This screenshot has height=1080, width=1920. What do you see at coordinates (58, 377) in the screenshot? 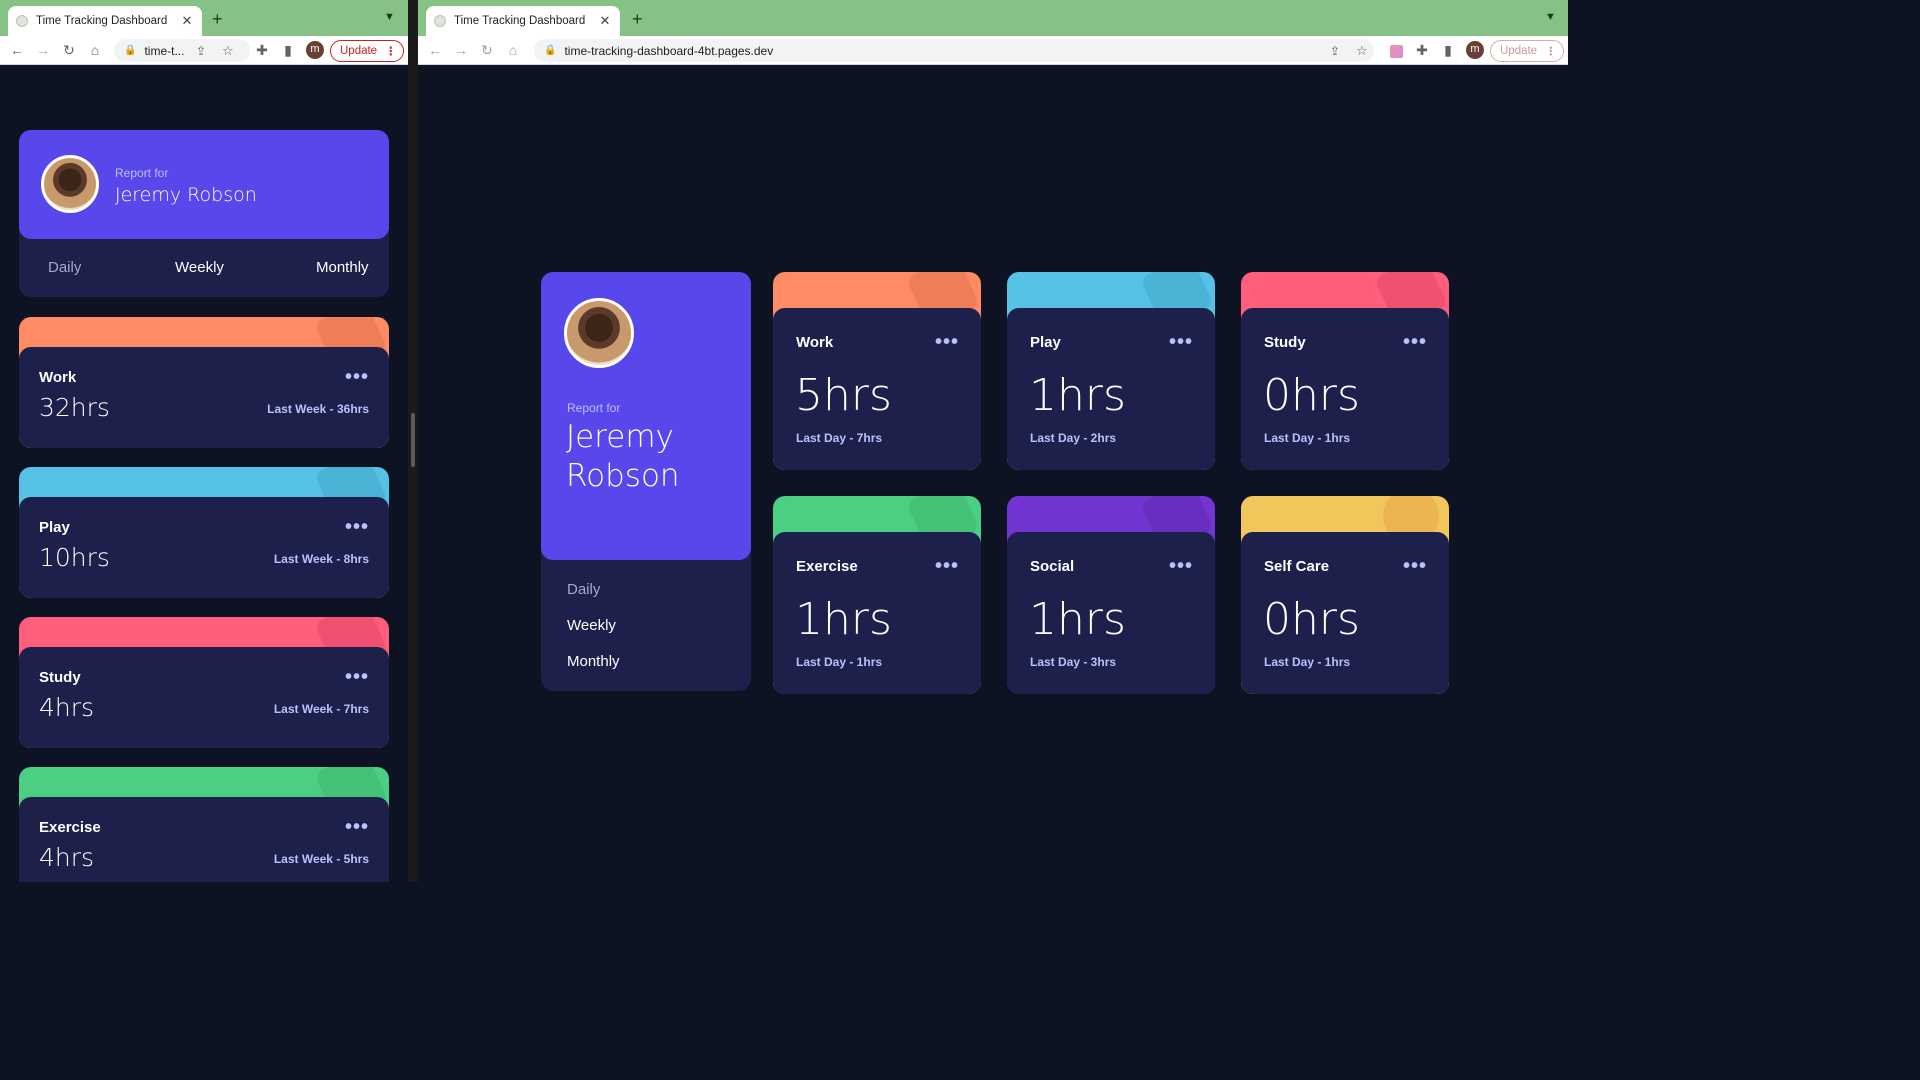
I see `activity-title: Work` at bounding box center [58, 377].